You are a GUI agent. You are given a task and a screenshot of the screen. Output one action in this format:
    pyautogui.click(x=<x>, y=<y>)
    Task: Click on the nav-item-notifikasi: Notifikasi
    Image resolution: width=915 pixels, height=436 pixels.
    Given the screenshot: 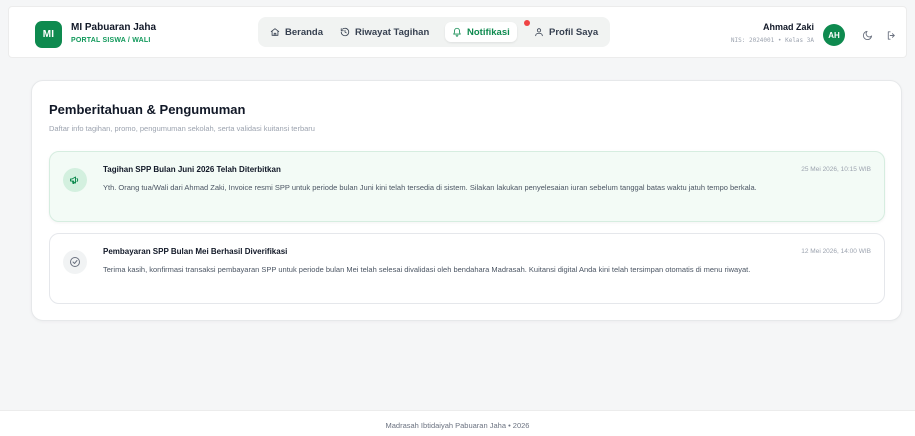 What is the action you would take?
    pyautogui.click(x=481, y=32)
    